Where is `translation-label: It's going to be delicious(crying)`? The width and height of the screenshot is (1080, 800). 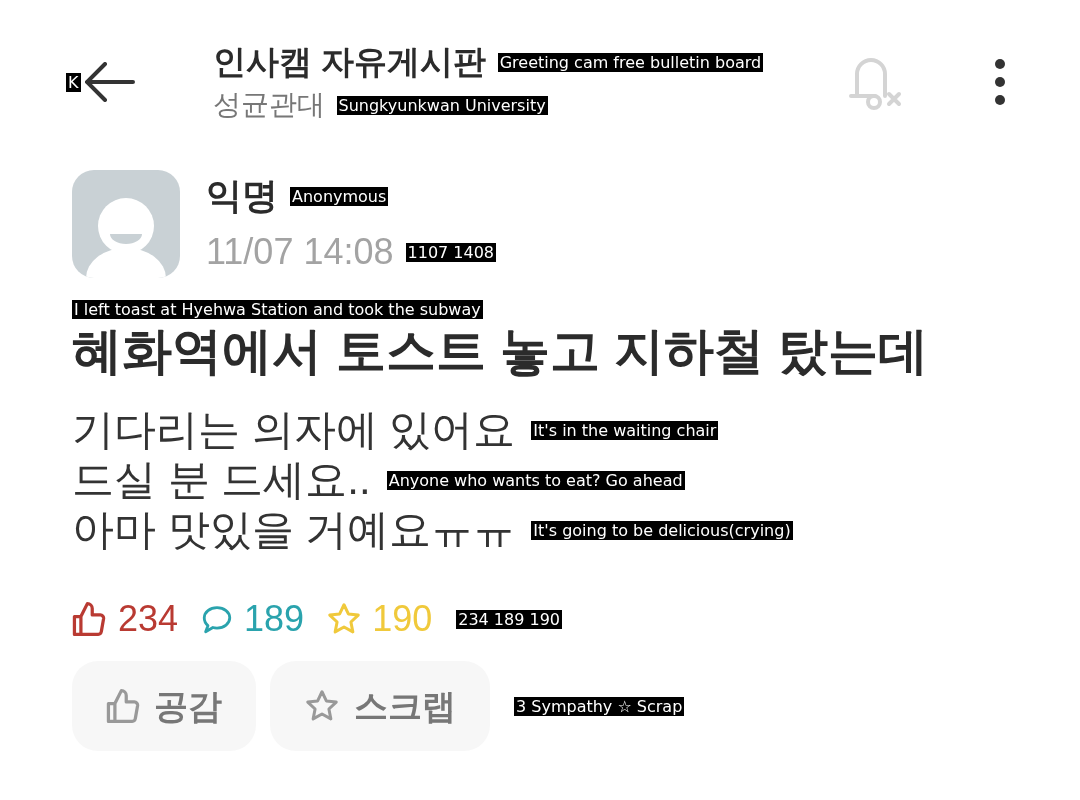 translation-label: It's going to be delicious(crying) is located at coordinates (662, 530).